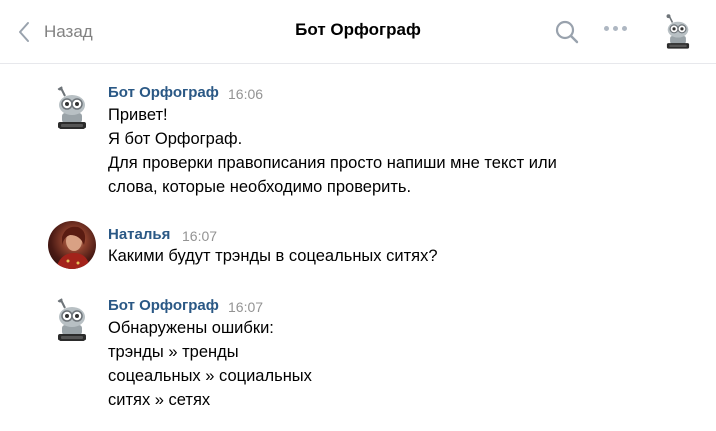 Image resolution: width=716 pixels, height=431 pixels. I want to click on back-label: Назад, so click(68, 31).